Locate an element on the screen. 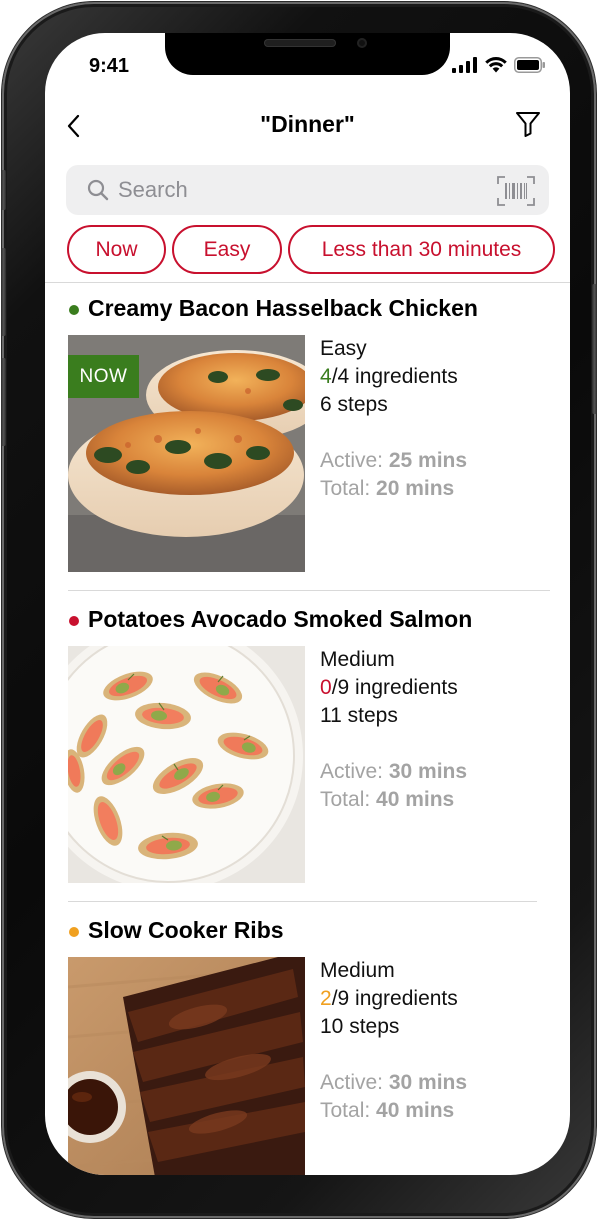 The image size is (598, 1221). filter-button is located at coordinates (528, 124).